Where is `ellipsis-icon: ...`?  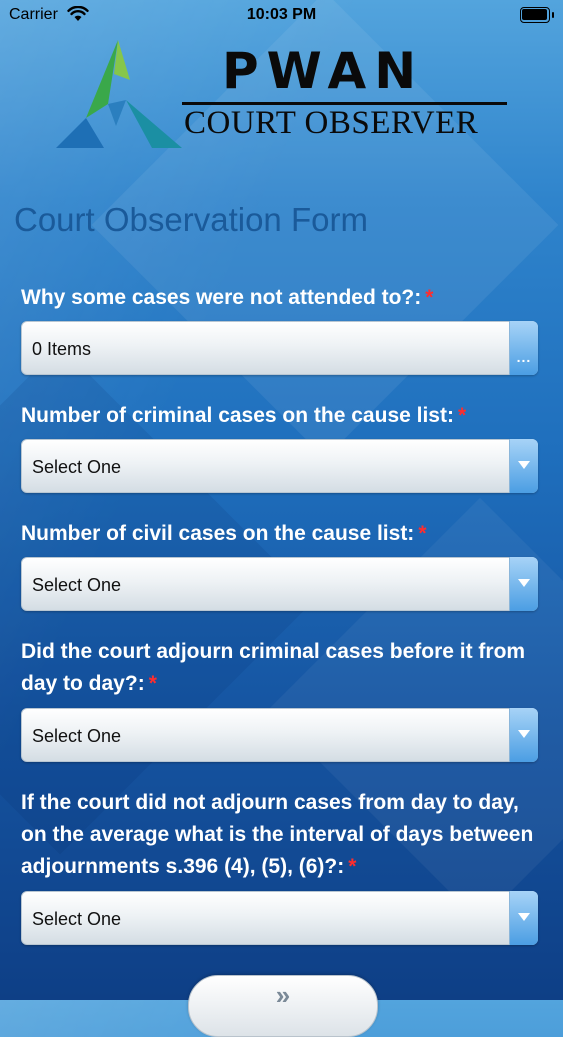
ellipsis-icon: ... is located at coordinates (523, 348).